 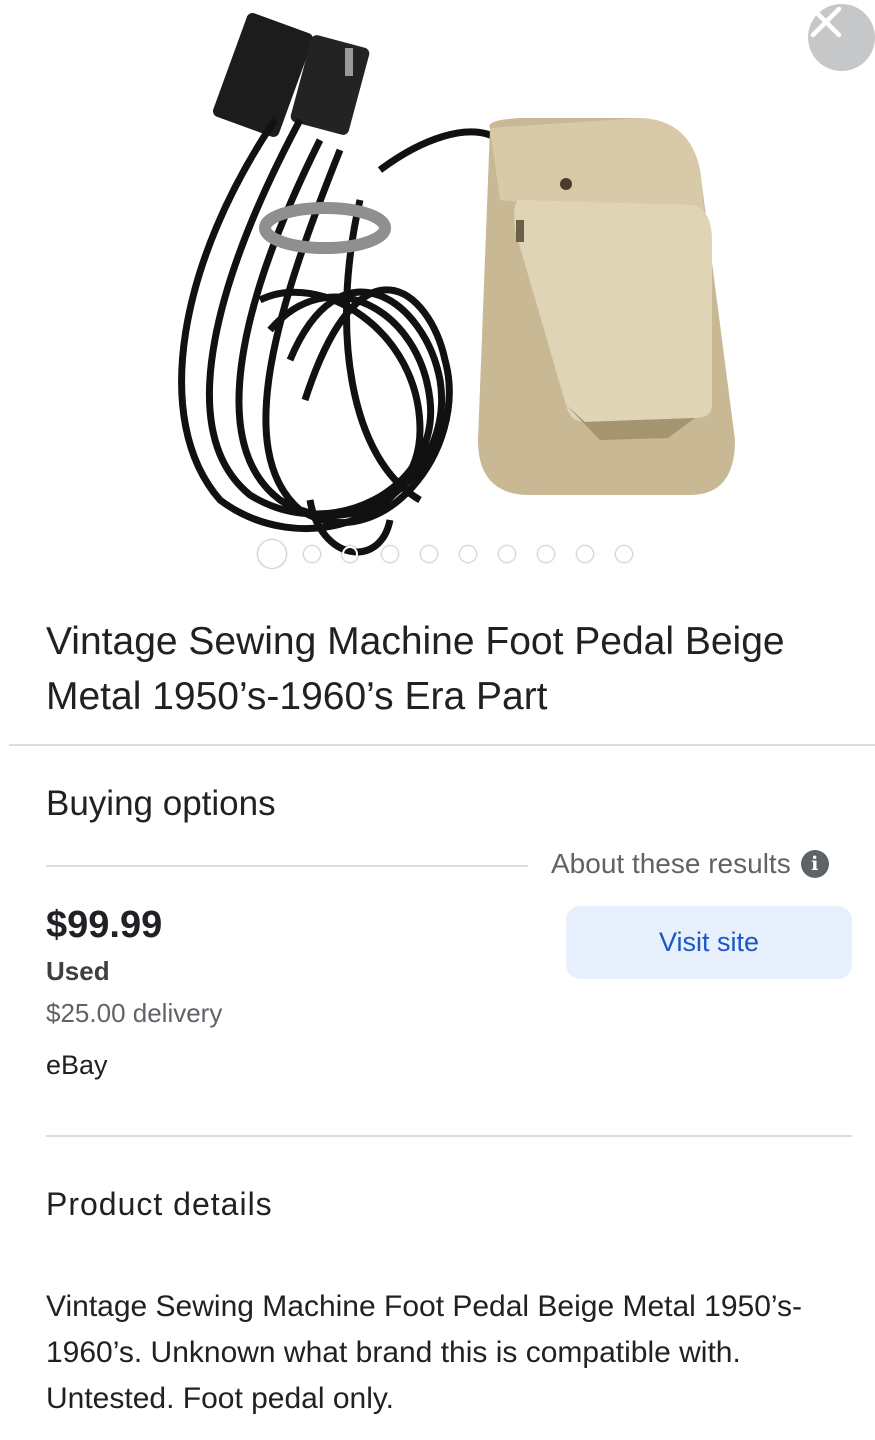 What do you see at coordinates (104, 925) in the screenshot?
I see `offer-price: $99.99` at bounding box center [104, 925].